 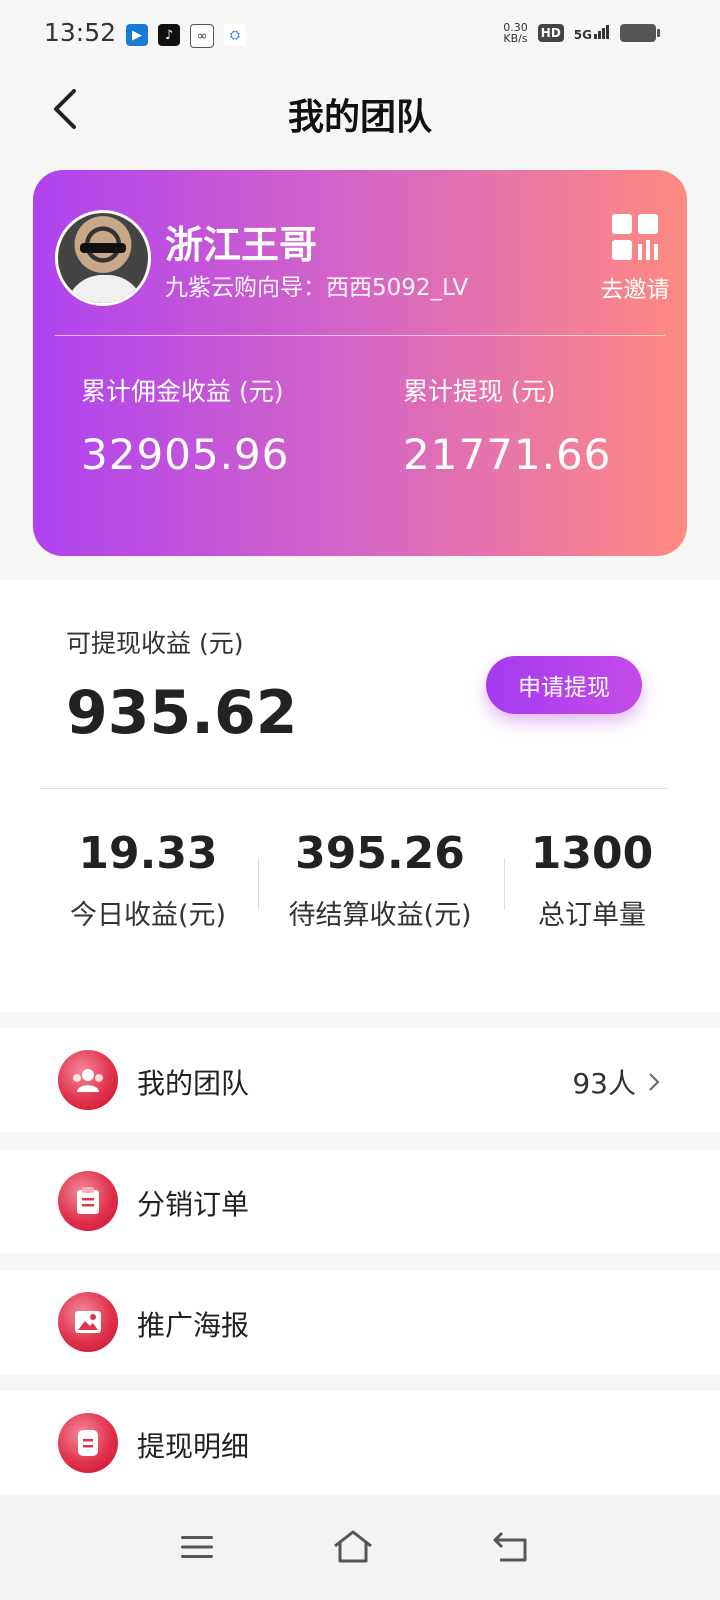 I want to click on qr-code-icon, so click(x=635, y=237).